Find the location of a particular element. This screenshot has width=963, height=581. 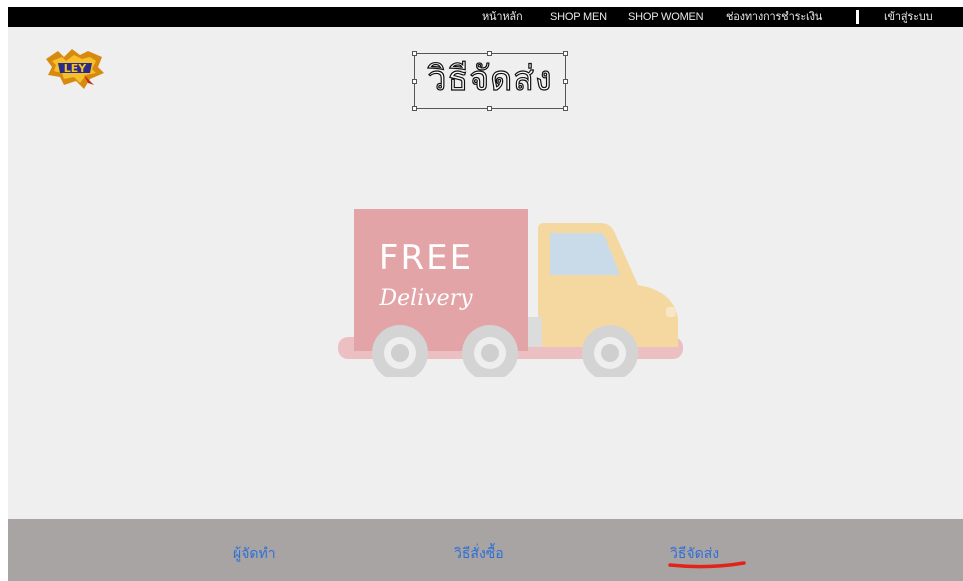

footer-bar: ผู้จัดทำ วิธีสั่งซื้อ วิธีจัดส่ง is located at coordinates (485, 550).